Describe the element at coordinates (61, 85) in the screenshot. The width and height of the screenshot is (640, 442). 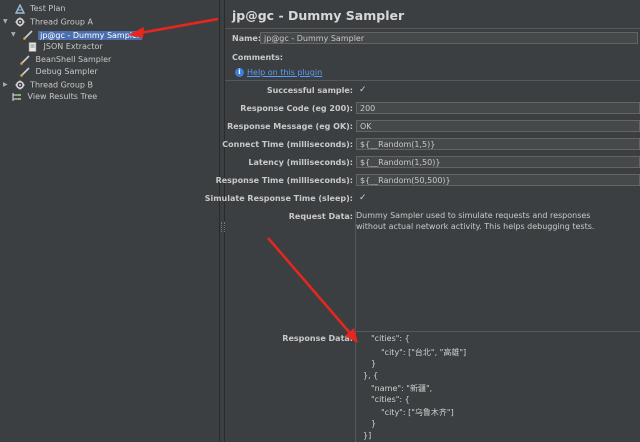
I see `tree-item-label: Thread Group B` at that location.